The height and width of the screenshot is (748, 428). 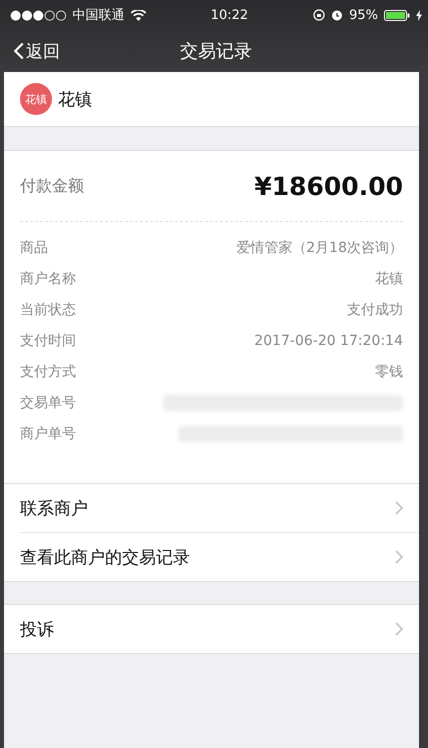 I want to click on back-button: 返回, so click(x=37, y=51).